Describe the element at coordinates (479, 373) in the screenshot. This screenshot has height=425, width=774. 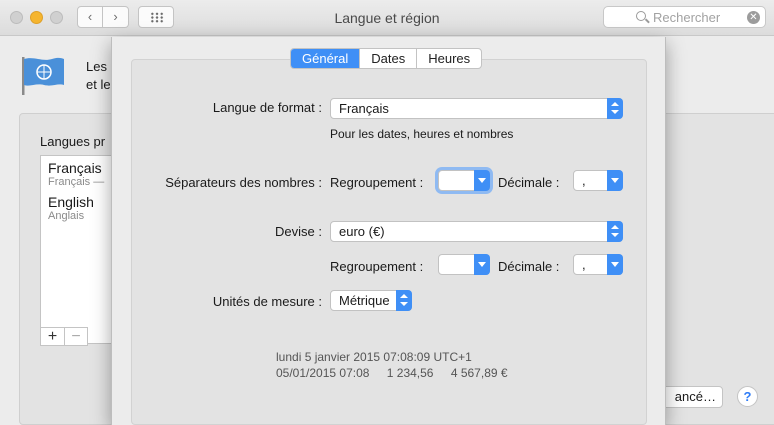
I see `sample-currency: 4 567,89 €` at that location.